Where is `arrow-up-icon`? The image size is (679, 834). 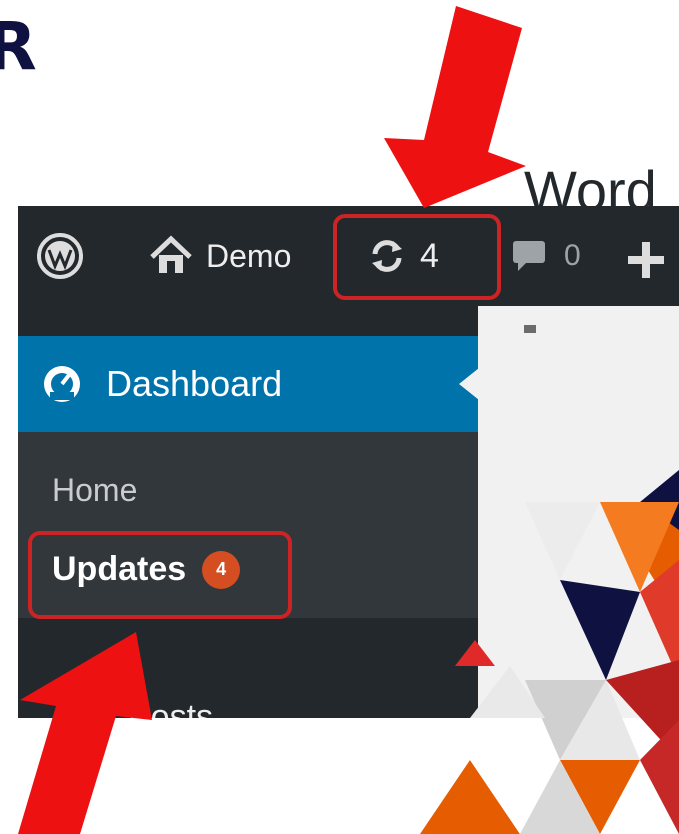
arrow-up-icon is located at coordinates (85, 733).